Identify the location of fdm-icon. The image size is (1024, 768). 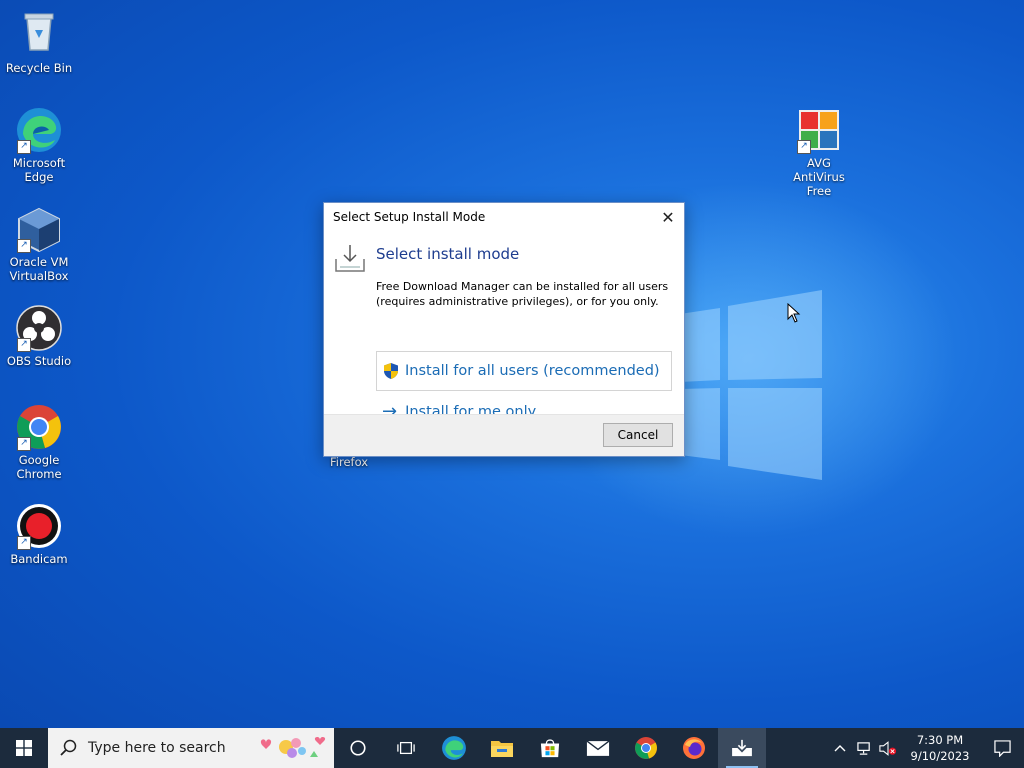
(742, 748).